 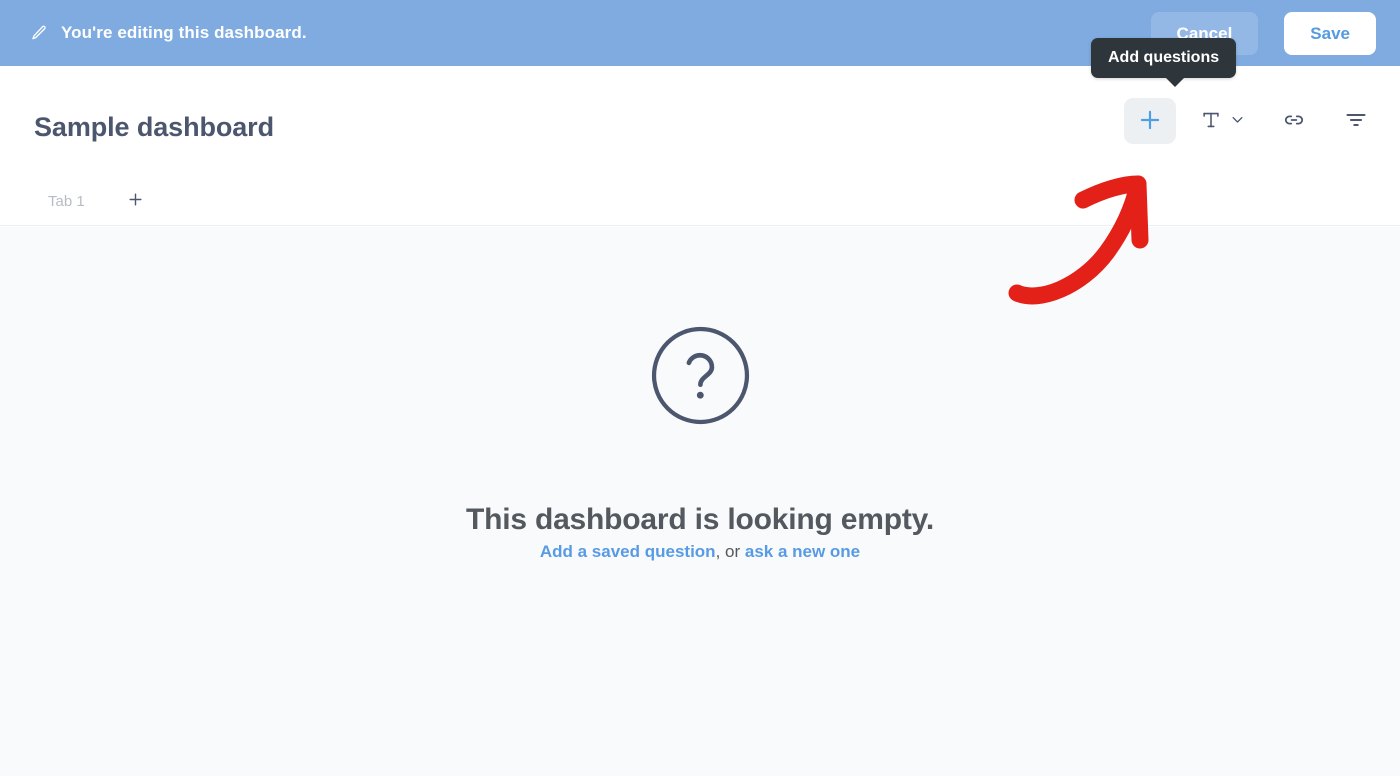 What do you see at coordinates (66, 201) in the screenshot?
I see `dashboard-tab-1: Tab 1` at bounding box center [66, 201].